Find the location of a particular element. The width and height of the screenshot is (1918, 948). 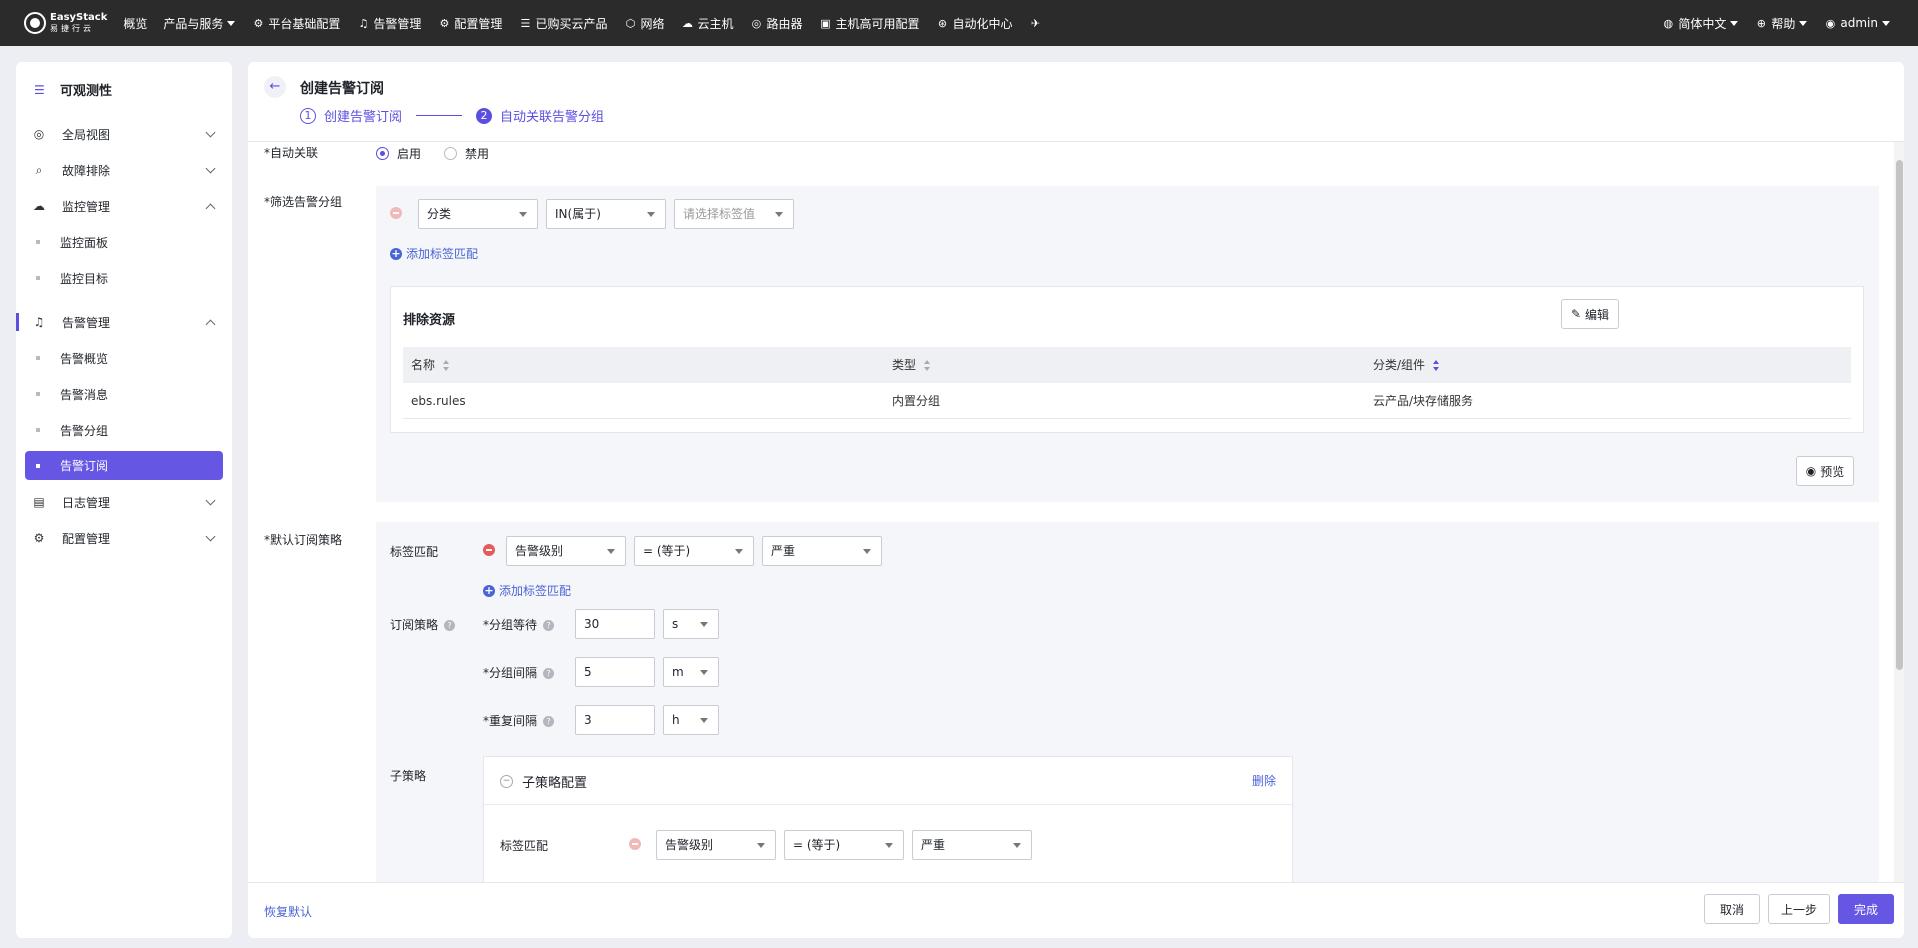

exclude-resources-title: 排除资源 is located at coordinates (429, 320).